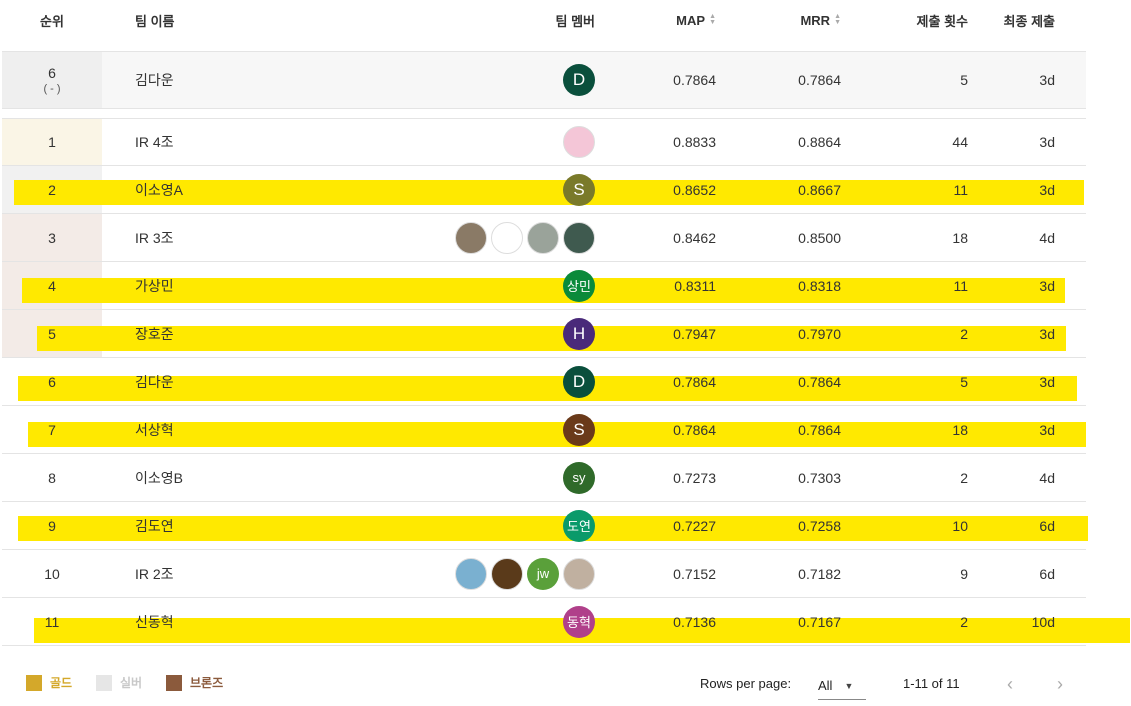 The width and height of the screenshot is (1131, 706). Describe the element at coordinates (52, 477) in the screenshot. I see `rank-number: 8` at that location.